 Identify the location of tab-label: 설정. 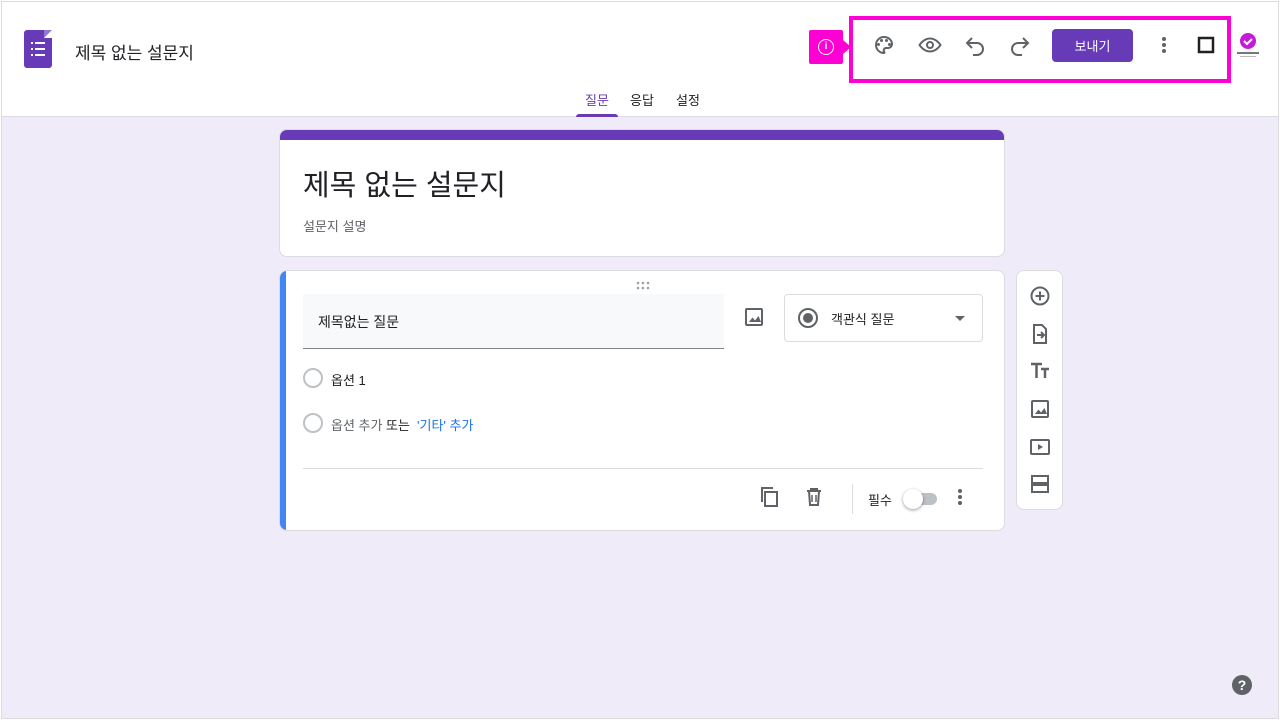
(688, 100).